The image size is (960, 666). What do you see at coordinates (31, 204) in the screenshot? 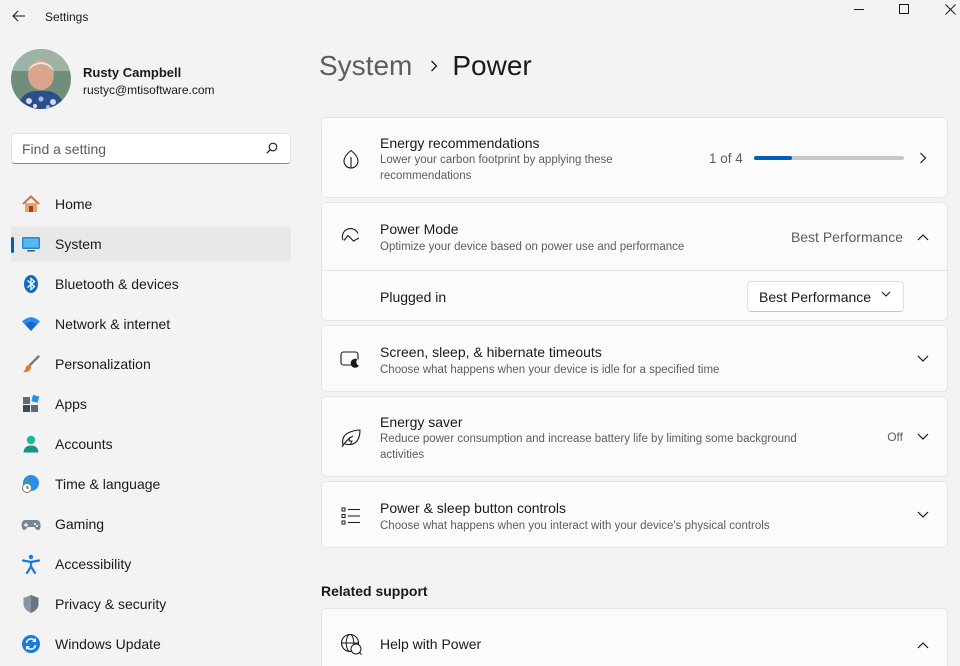
I see `home-icon` at bounding box center [31, 204].